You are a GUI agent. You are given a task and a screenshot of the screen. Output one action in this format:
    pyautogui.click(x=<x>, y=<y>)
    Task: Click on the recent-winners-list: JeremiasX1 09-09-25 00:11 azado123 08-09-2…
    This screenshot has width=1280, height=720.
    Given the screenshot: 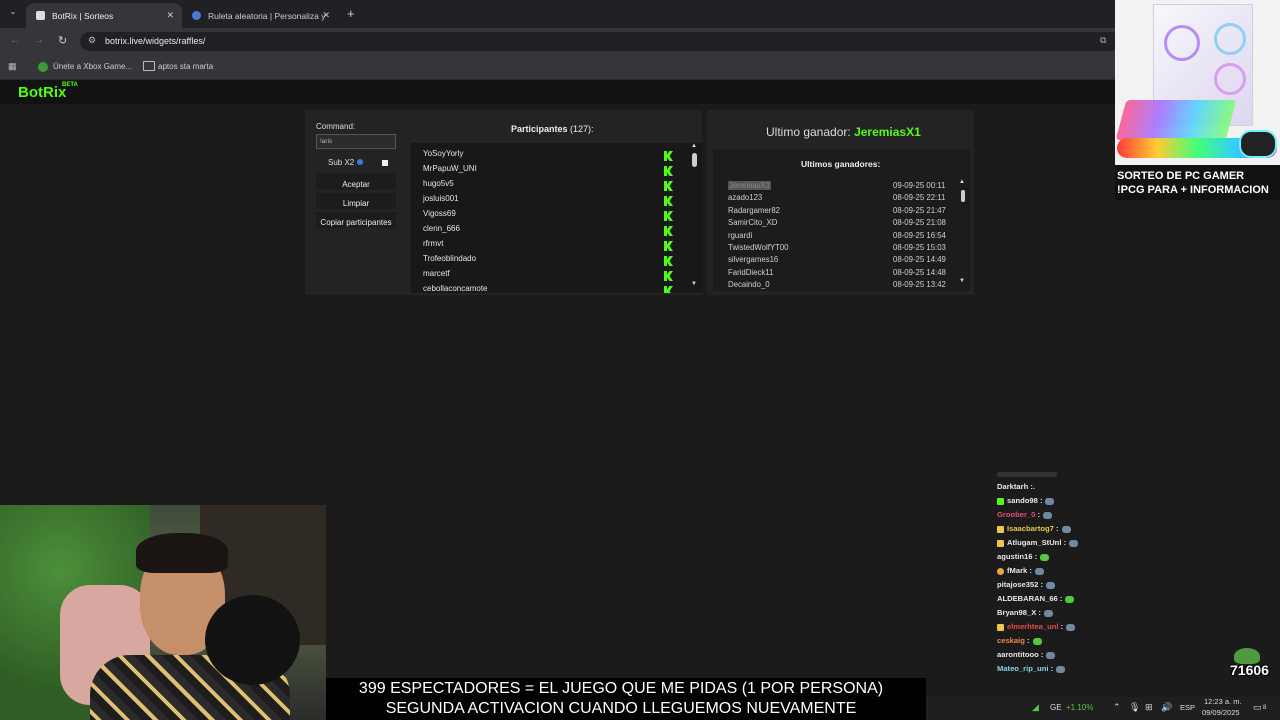 What is the action you would take?
    pyautogui.click(x=848, y=235)
    